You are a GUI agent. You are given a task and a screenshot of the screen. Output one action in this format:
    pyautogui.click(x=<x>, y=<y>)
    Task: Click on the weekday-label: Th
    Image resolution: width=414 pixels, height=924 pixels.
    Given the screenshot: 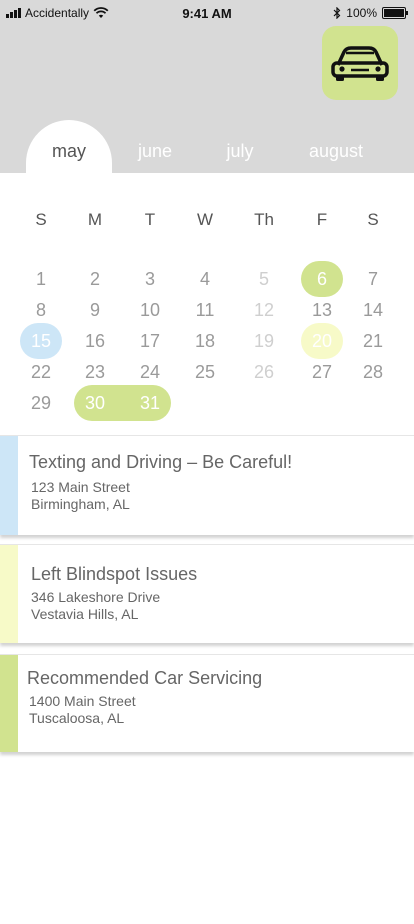 What is the action you would take?
    pyautogui.click(x=264, y=219)
    